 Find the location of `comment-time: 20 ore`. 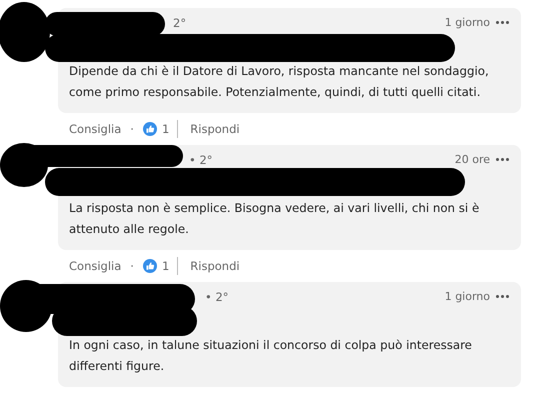

comment-time: 20 ore is located at coordinates (472, 159).